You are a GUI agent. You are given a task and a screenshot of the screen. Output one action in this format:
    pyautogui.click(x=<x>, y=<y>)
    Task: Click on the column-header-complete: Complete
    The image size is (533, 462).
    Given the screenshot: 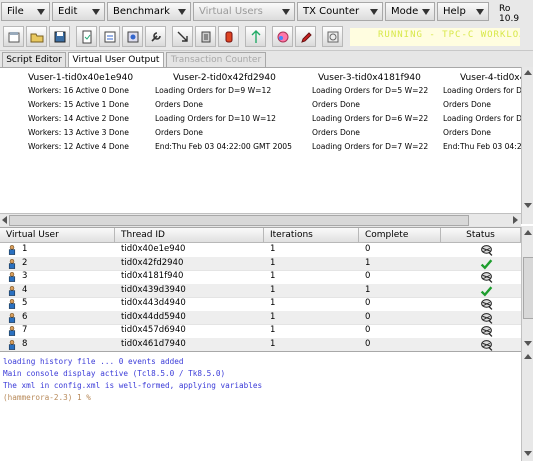 What is the action you would take?
    pyautogui.click(x=400, y=235)
    